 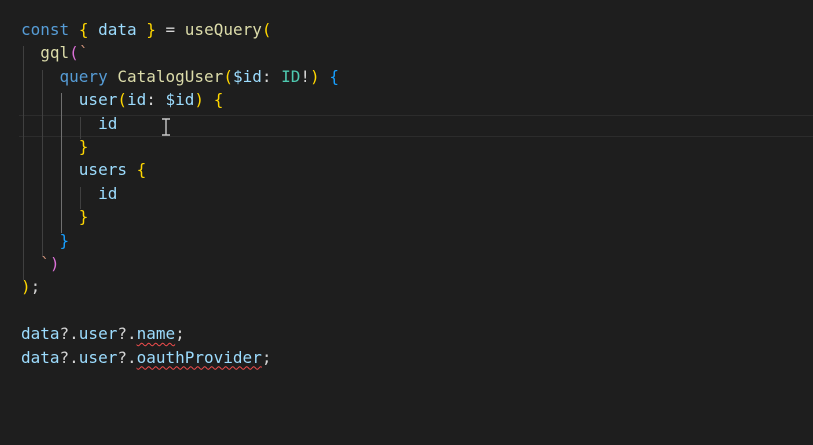 What do you see at coordinates (156, 334) in the screenshot?
I see `code-token-error: name` at bounding box center [156, 334].